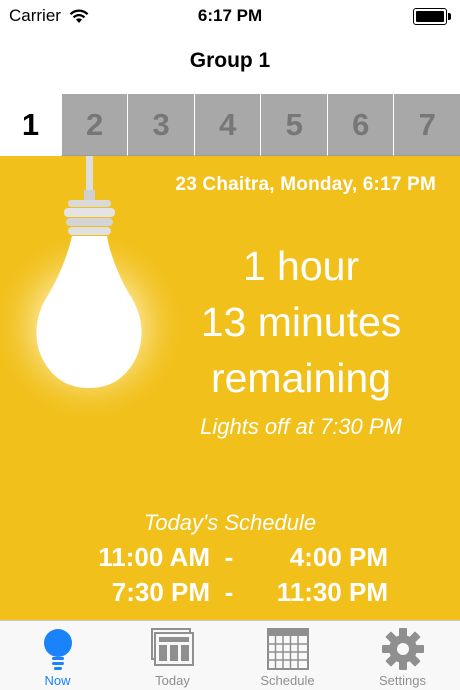  Describe the element at coordinates (57, 649) in the screenshot. I see `light-bulb-icon` at that location.